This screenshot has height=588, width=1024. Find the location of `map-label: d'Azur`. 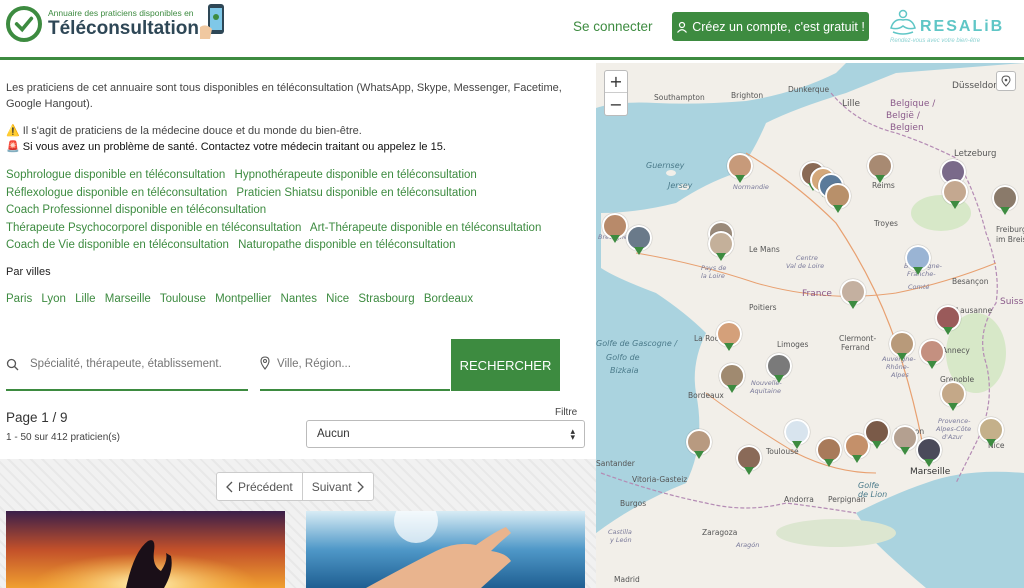

map-label: d'Azur is located at coordinates (952, 437).